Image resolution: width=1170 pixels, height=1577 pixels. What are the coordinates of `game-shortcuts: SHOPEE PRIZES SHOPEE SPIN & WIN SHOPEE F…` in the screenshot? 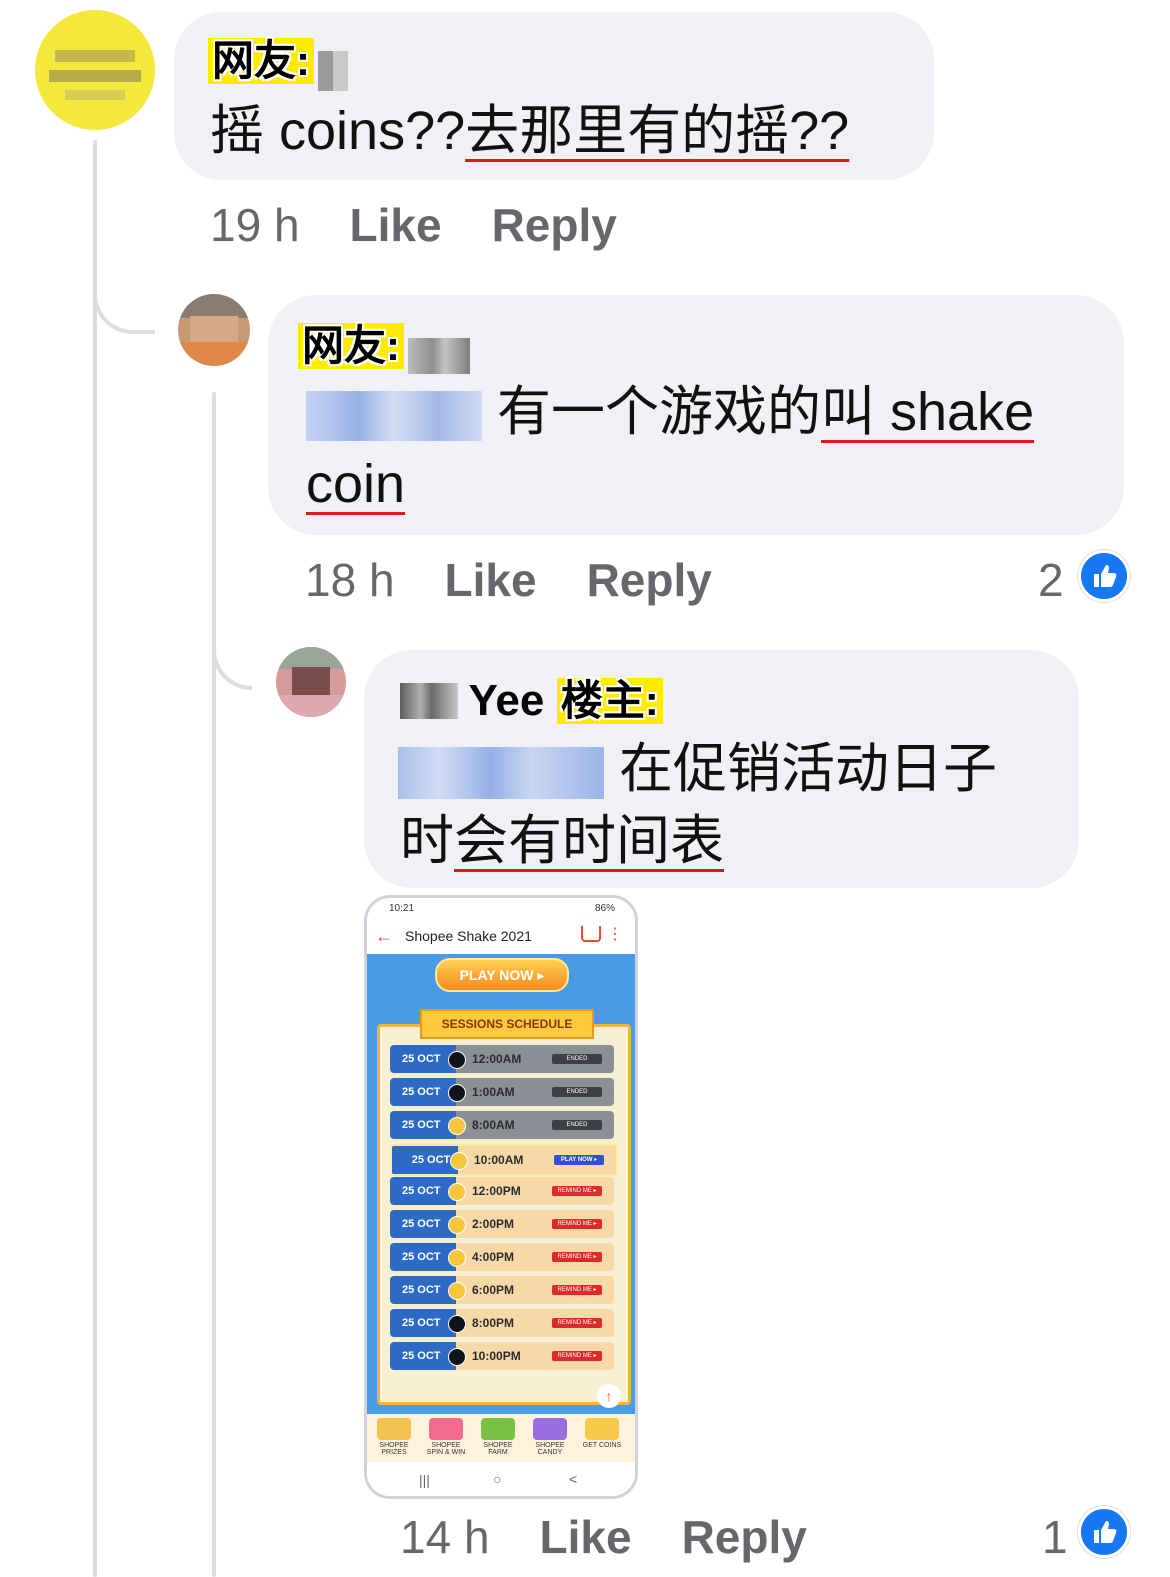 It's located at (501, 1438).